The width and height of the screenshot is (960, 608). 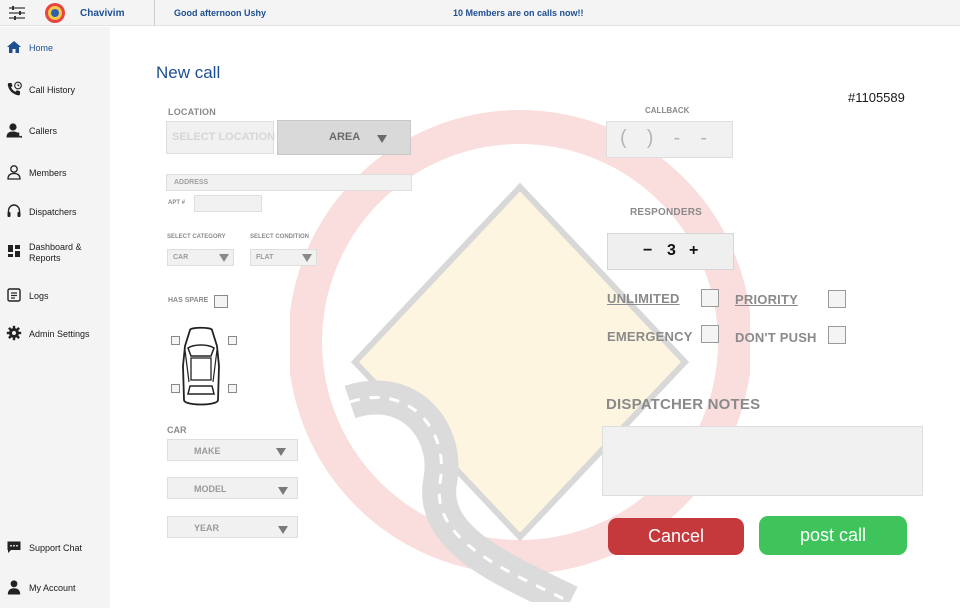 What do you see at coordinates (14, 172) in the screenshot?
I see `member-icon` at bounding box center [14, 172].